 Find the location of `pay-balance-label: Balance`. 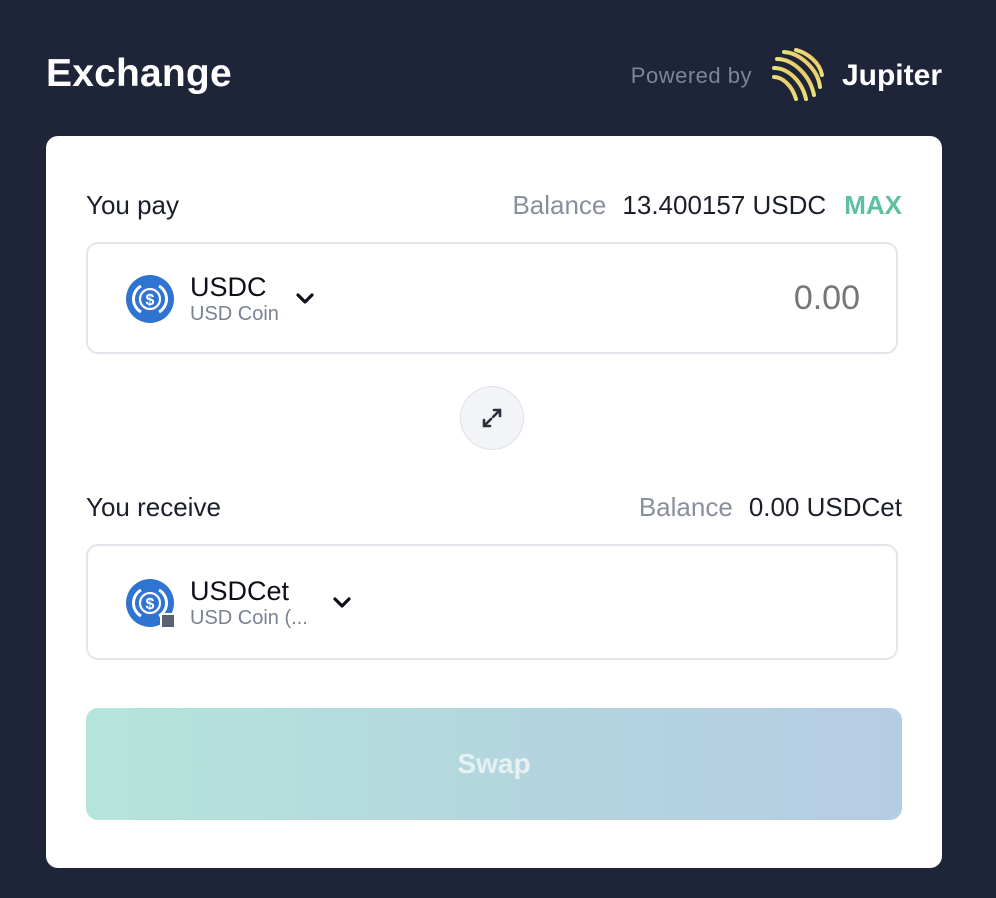

pay-balance-label: Balance is located at coordinates (559, 205).